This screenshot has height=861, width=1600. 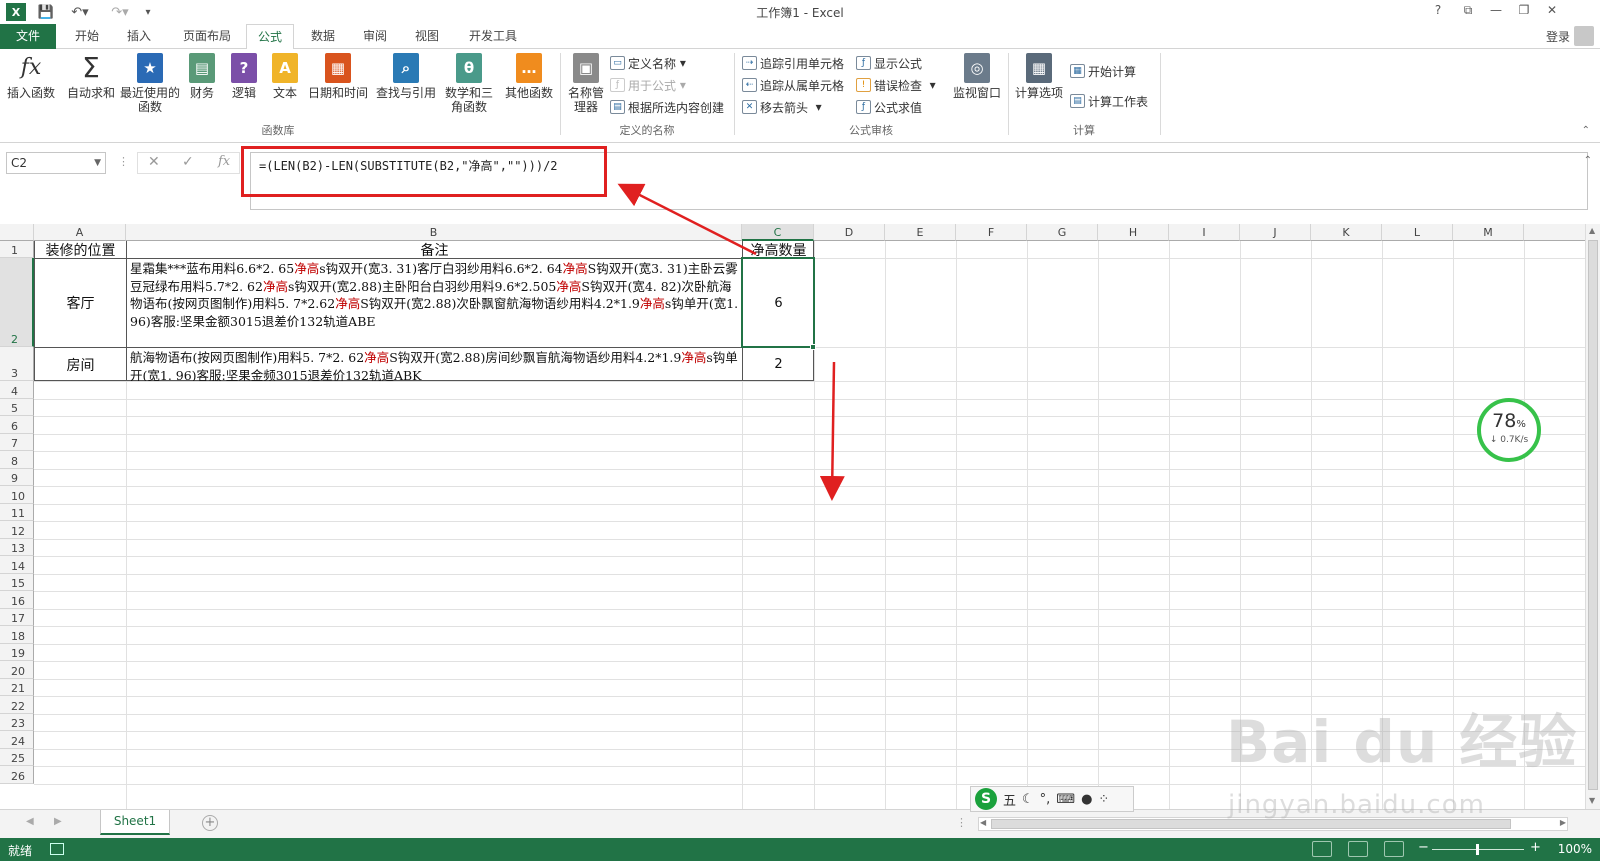 I want to click on restore-button: ❐, so click(x=1524, y=12).